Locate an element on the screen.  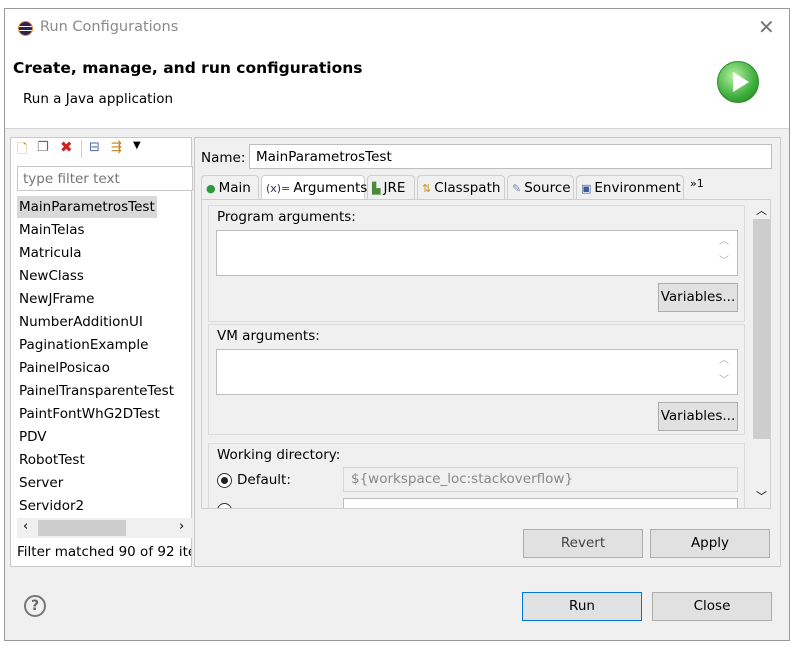
vm-arguments-label: VM arguments: is located at coordinates (268, 336).